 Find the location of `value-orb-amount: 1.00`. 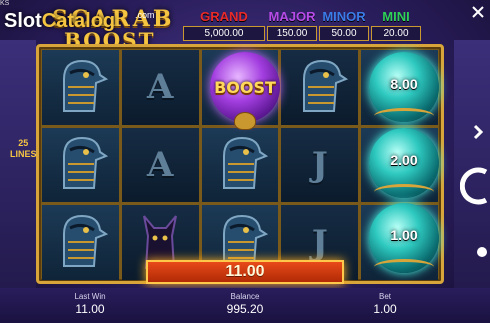

value-orb-amount: 1.00 is located at coordinates (404, 235).